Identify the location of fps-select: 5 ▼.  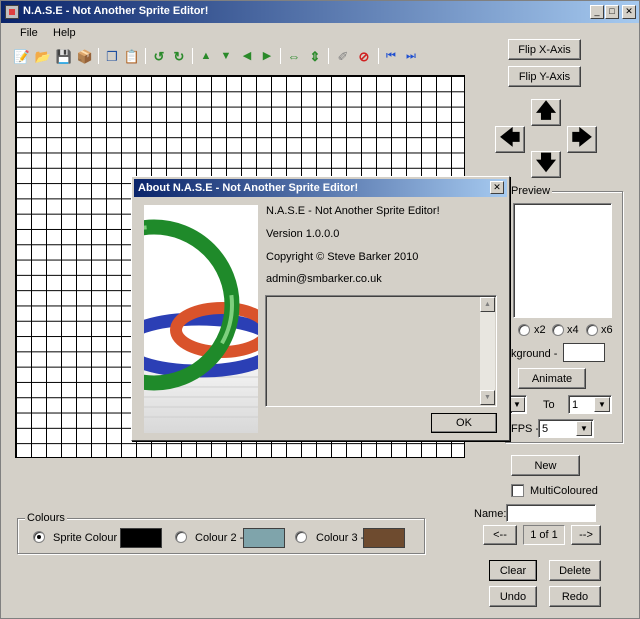
(566, 428).